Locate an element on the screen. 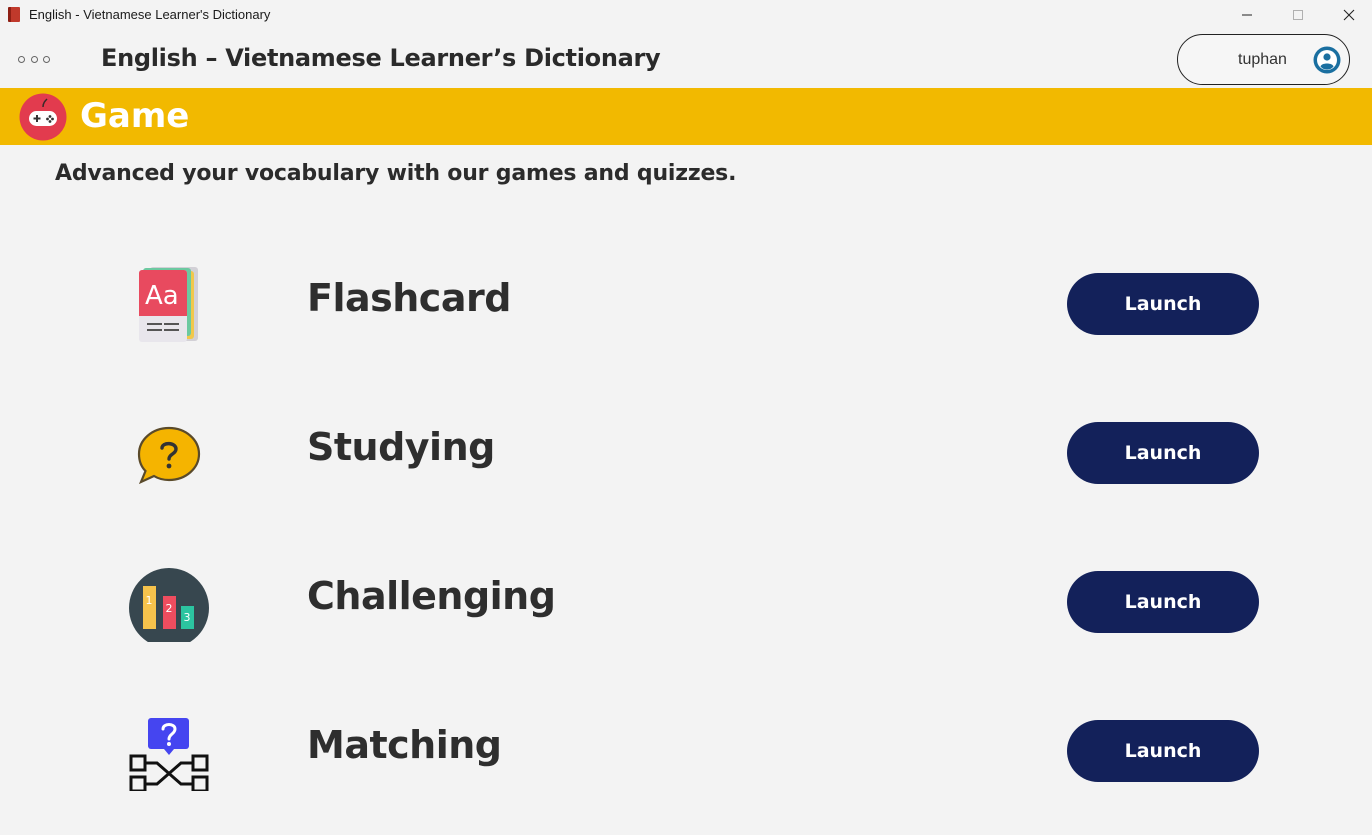  svg-text: 1 is located at coordinates (149, 600).